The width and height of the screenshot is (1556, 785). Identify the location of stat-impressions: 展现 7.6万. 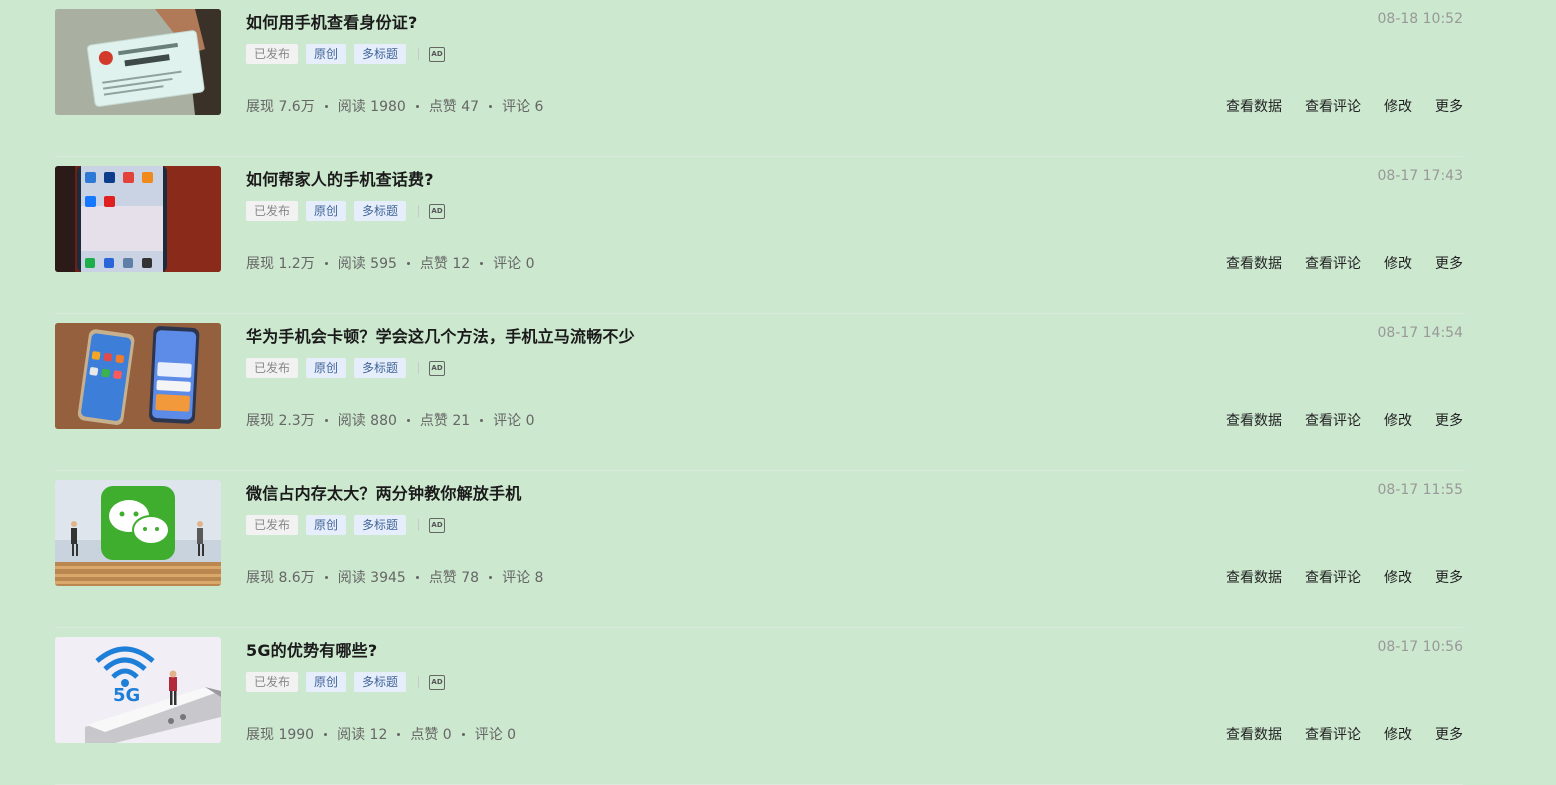
(280, 107).